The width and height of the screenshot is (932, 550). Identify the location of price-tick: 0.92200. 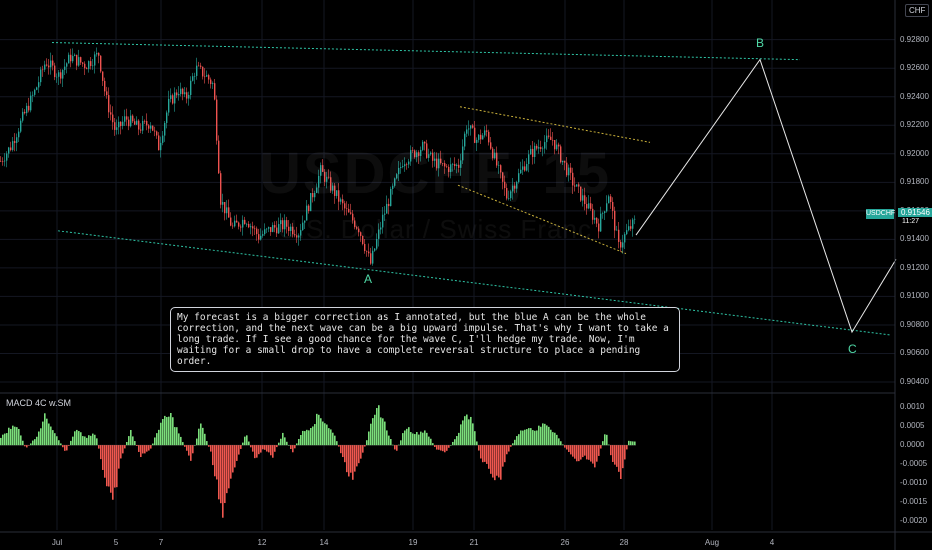
(914, 125).